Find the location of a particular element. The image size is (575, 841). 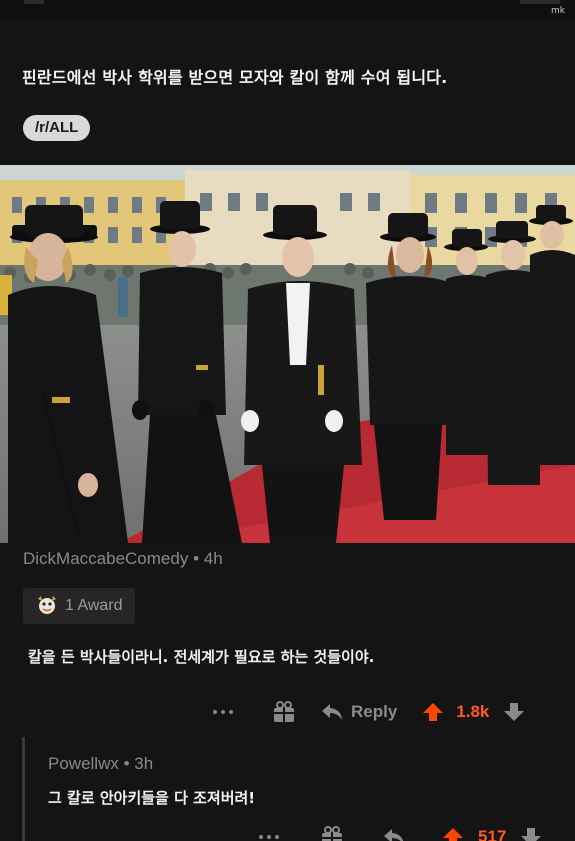

comment-actions: Reply 1.8k is located at coordinates (368, 712).